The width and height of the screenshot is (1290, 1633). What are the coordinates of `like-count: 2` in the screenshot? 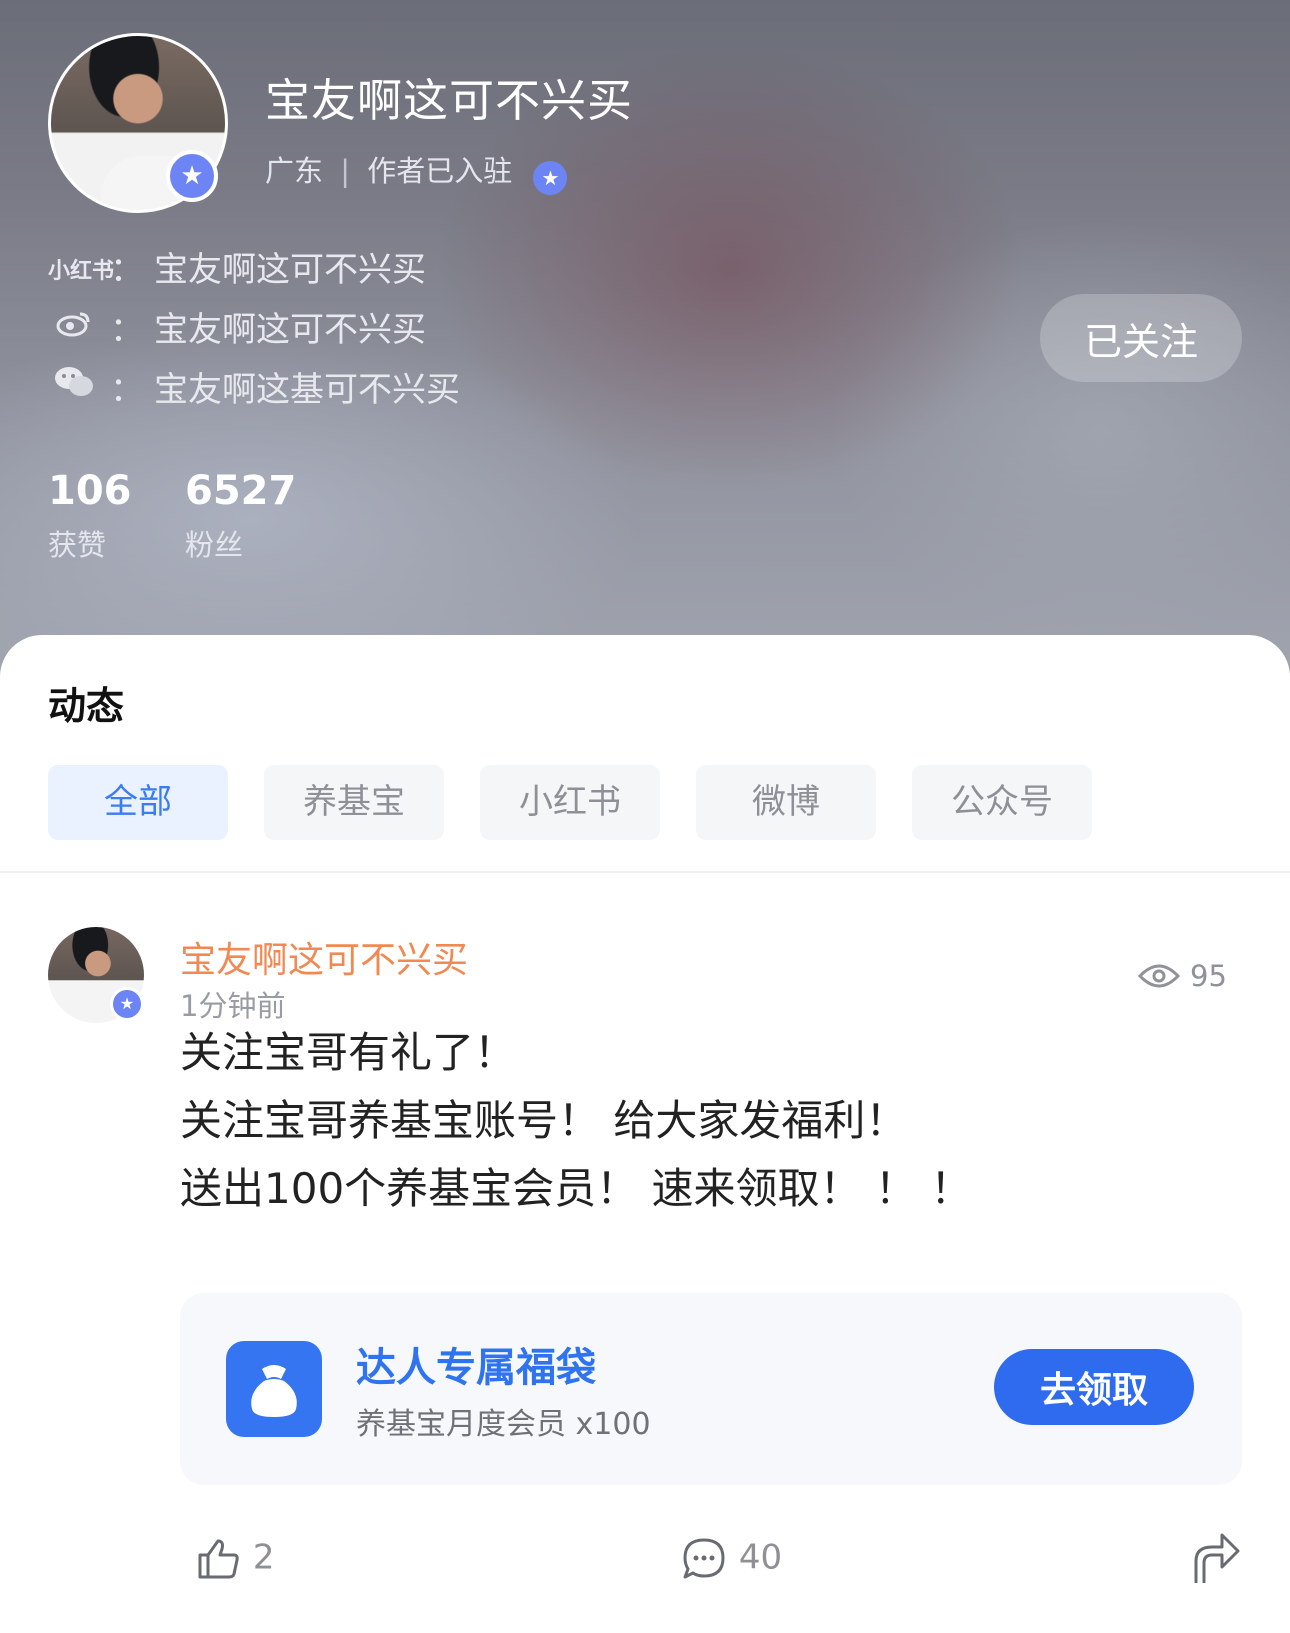 It's located at (263, 1557).